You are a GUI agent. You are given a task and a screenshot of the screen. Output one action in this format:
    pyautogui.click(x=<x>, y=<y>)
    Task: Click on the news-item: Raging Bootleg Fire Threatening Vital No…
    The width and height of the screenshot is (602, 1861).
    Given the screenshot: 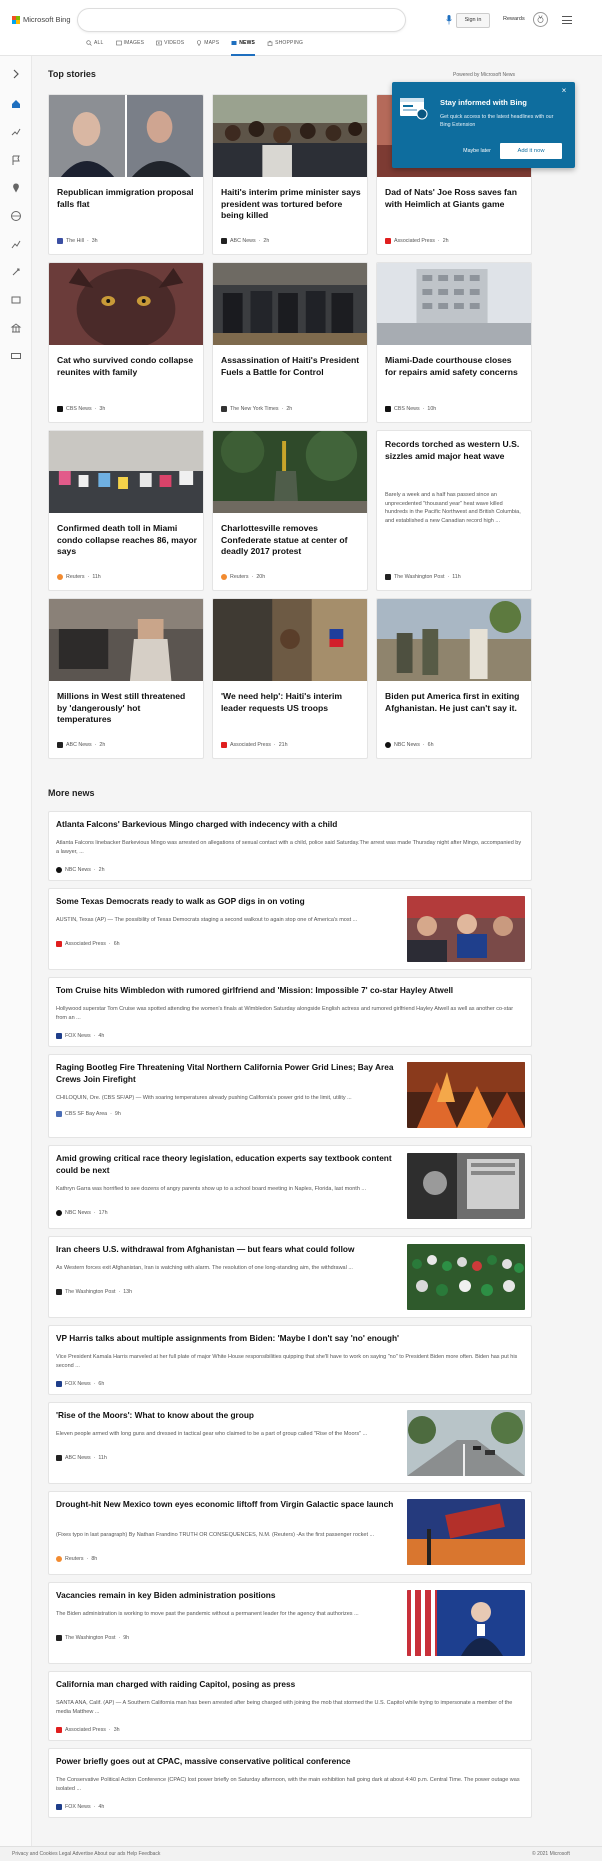 What is the action you would take?
    pyautogui.click(x=290, y=1096)
    